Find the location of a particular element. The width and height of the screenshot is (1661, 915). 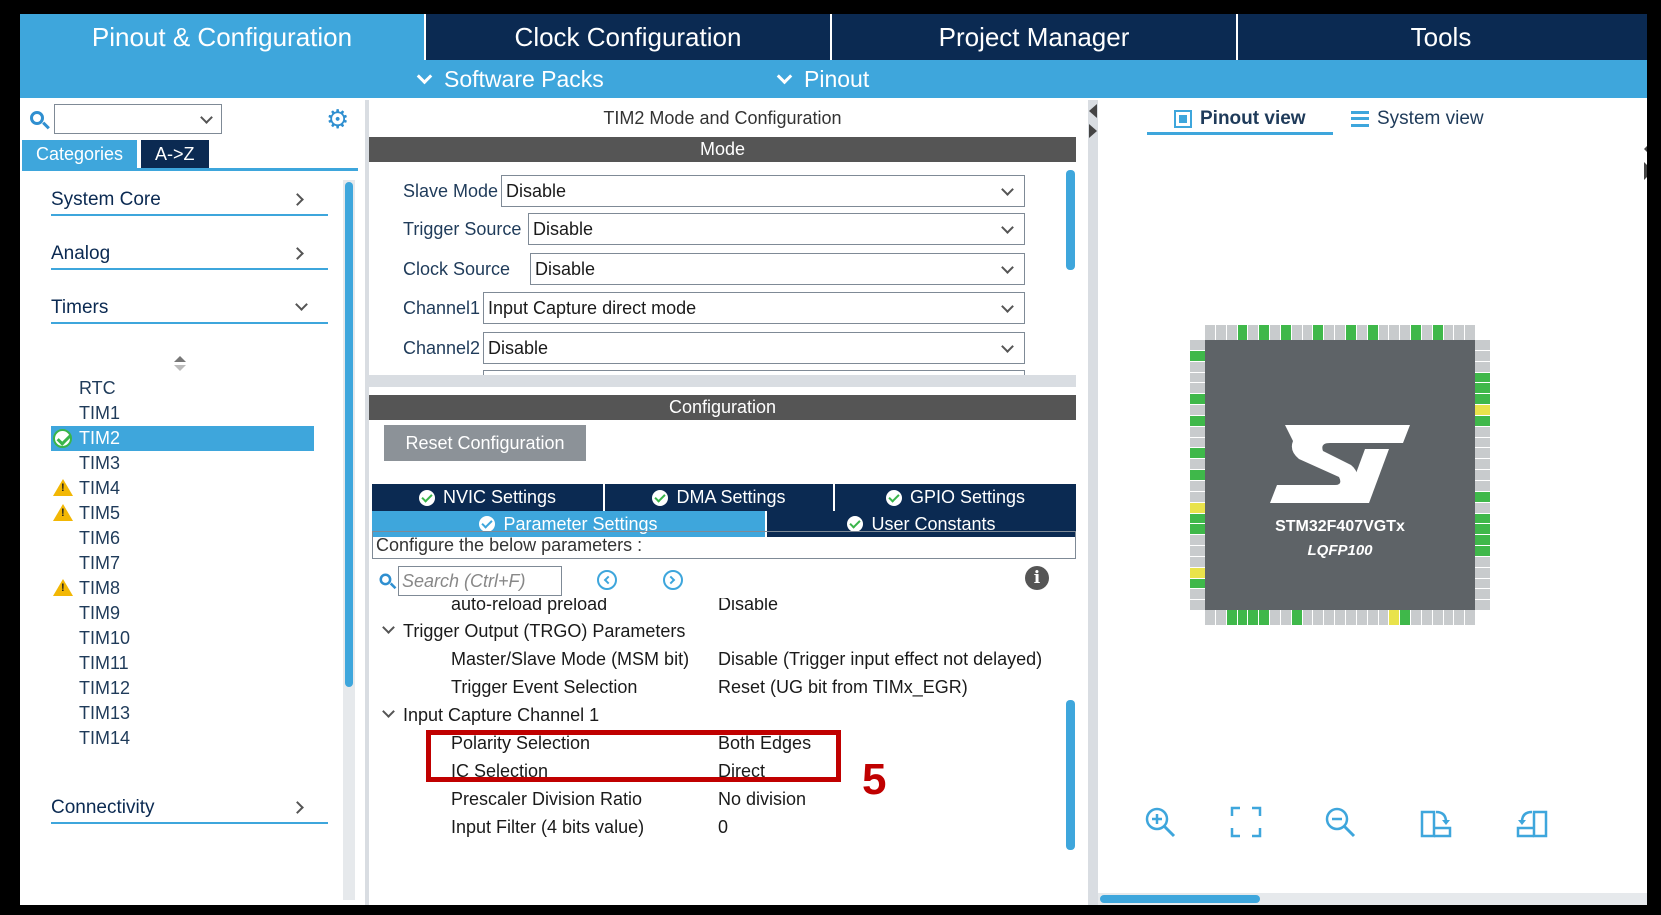

pinout-horizontal-scrollbar is located at coordinates (1372, 899).